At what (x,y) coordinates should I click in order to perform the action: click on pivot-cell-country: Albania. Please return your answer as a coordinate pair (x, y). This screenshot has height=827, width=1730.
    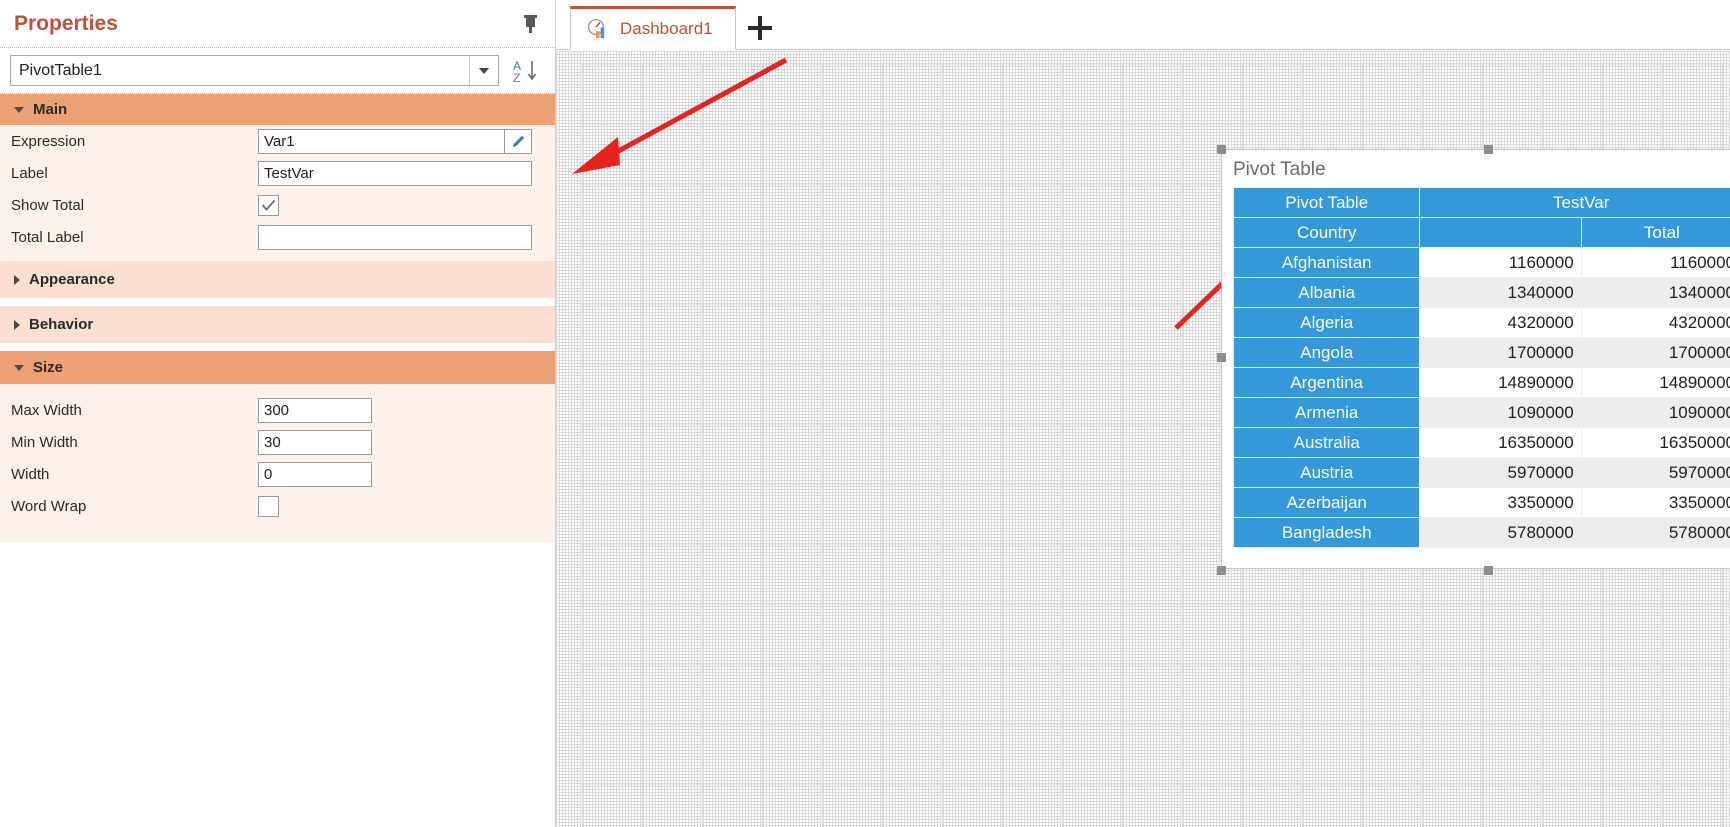
    Looking at the image, I should click on (1326, 292).